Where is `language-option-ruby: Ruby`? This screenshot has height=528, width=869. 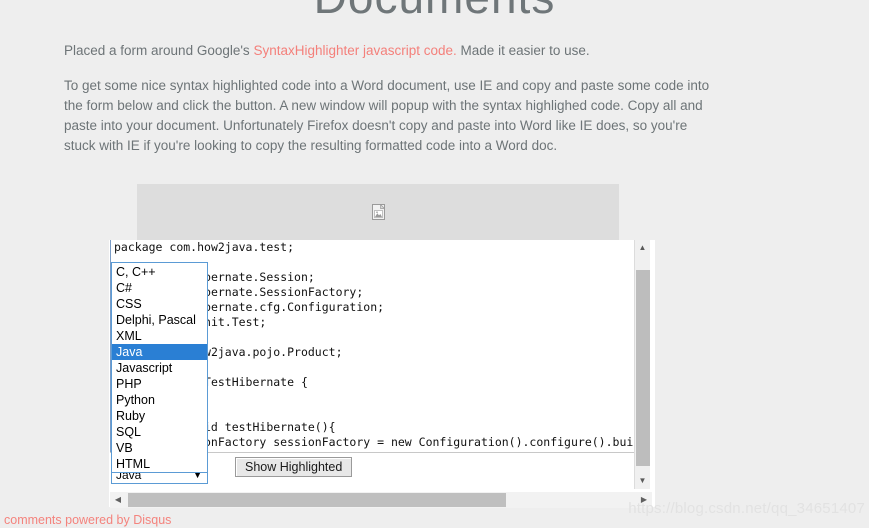
language-option-ruby: Ruby is located at coordinates (159, 416).